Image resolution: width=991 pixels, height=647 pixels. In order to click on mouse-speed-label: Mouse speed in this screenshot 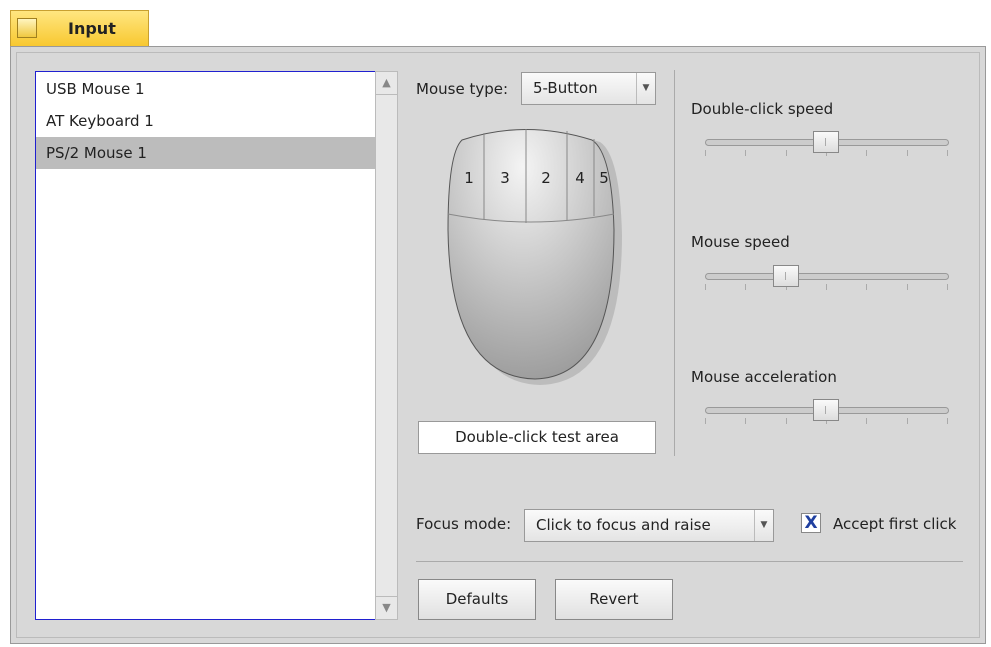, I will do `click(740, 242)`.